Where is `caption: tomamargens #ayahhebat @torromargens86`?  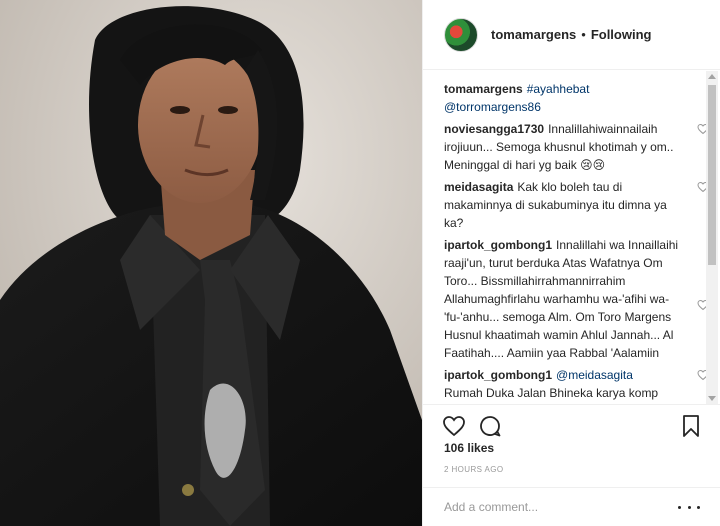
caption: tomamargens #ayahhebat @torromargens86 is located at coordinates (561, 98).